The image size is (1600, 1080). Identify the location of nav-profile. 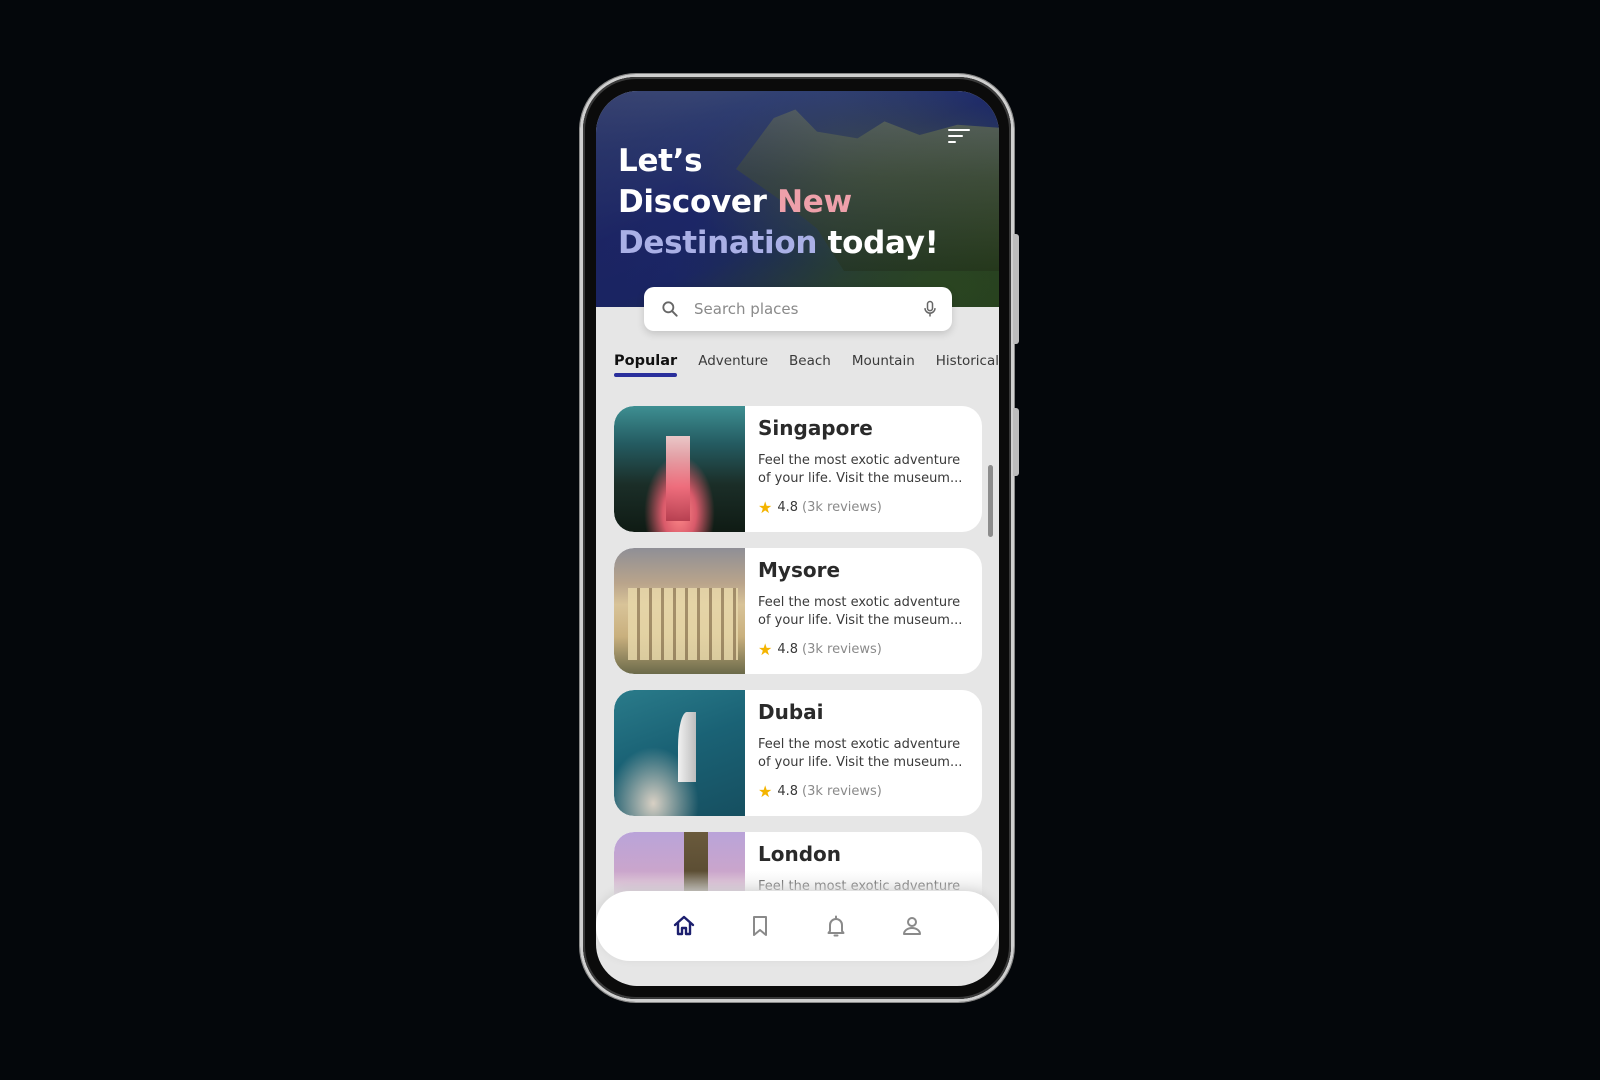
(912, 926).